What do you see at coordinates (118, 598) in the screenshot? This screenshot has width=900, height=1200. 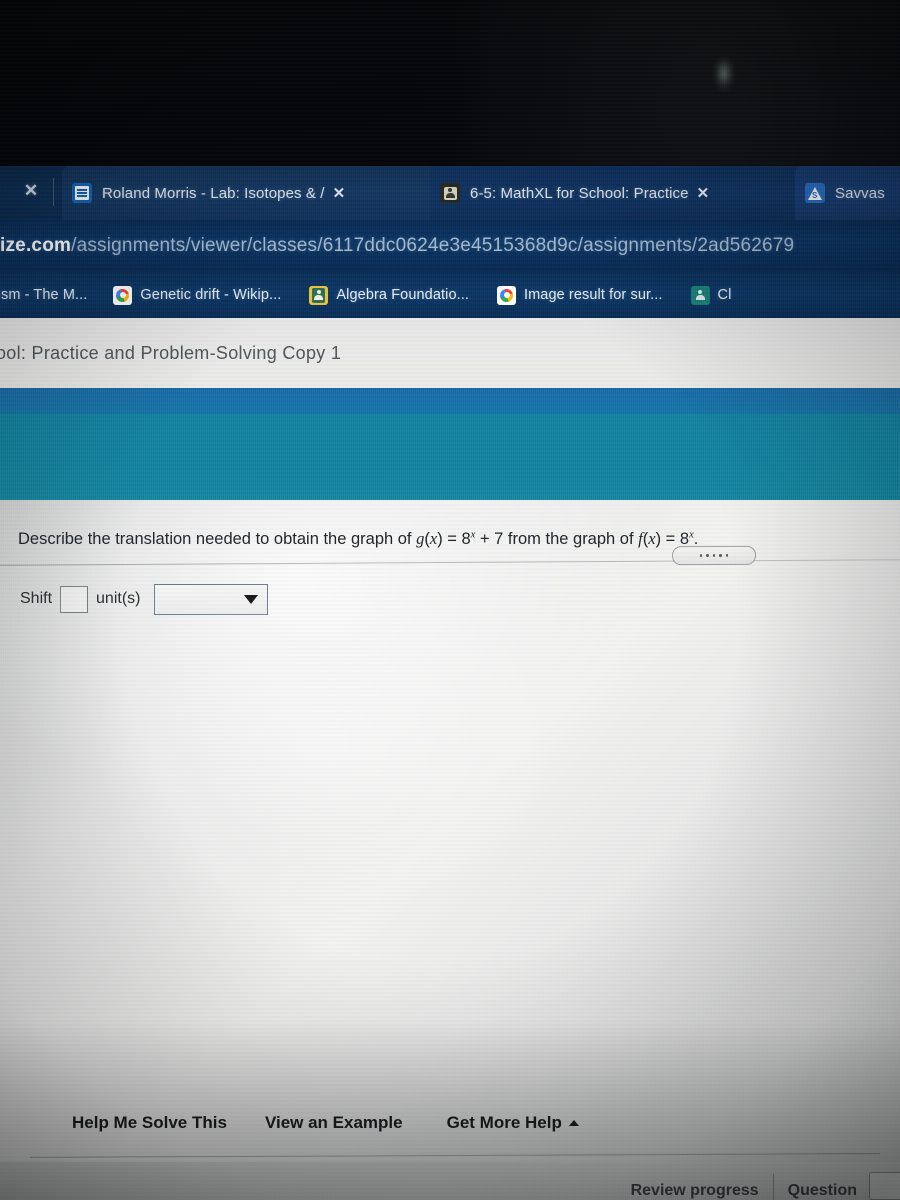 I see `answer-unit-label: unit(s)` at bounding box center [118, 598].